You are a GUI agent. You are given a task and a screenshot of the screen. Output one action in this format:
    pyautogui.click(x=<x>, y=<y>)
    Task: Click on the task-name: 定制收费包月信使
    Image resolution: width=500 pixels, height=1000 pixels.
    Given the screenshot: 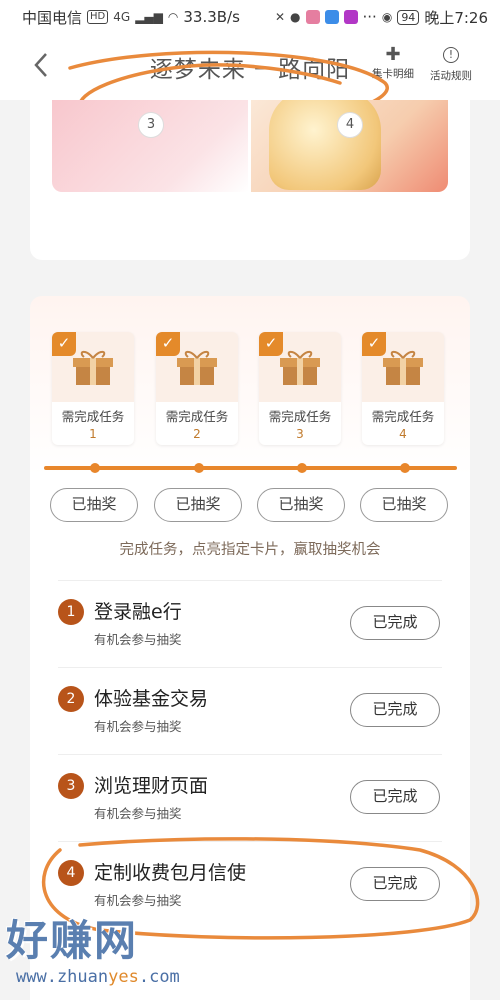 What is the action you would take?
    pyautogui.click(x=170, y=873)
    